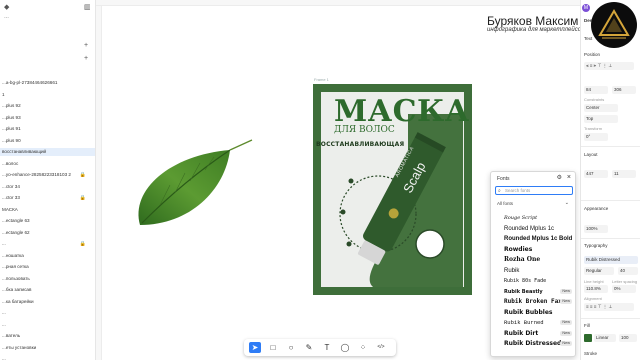  I want to click on text-align-buttons: ≡ ≡ ≡ ⊤ ⋮ ⊥, so click(609, 307).